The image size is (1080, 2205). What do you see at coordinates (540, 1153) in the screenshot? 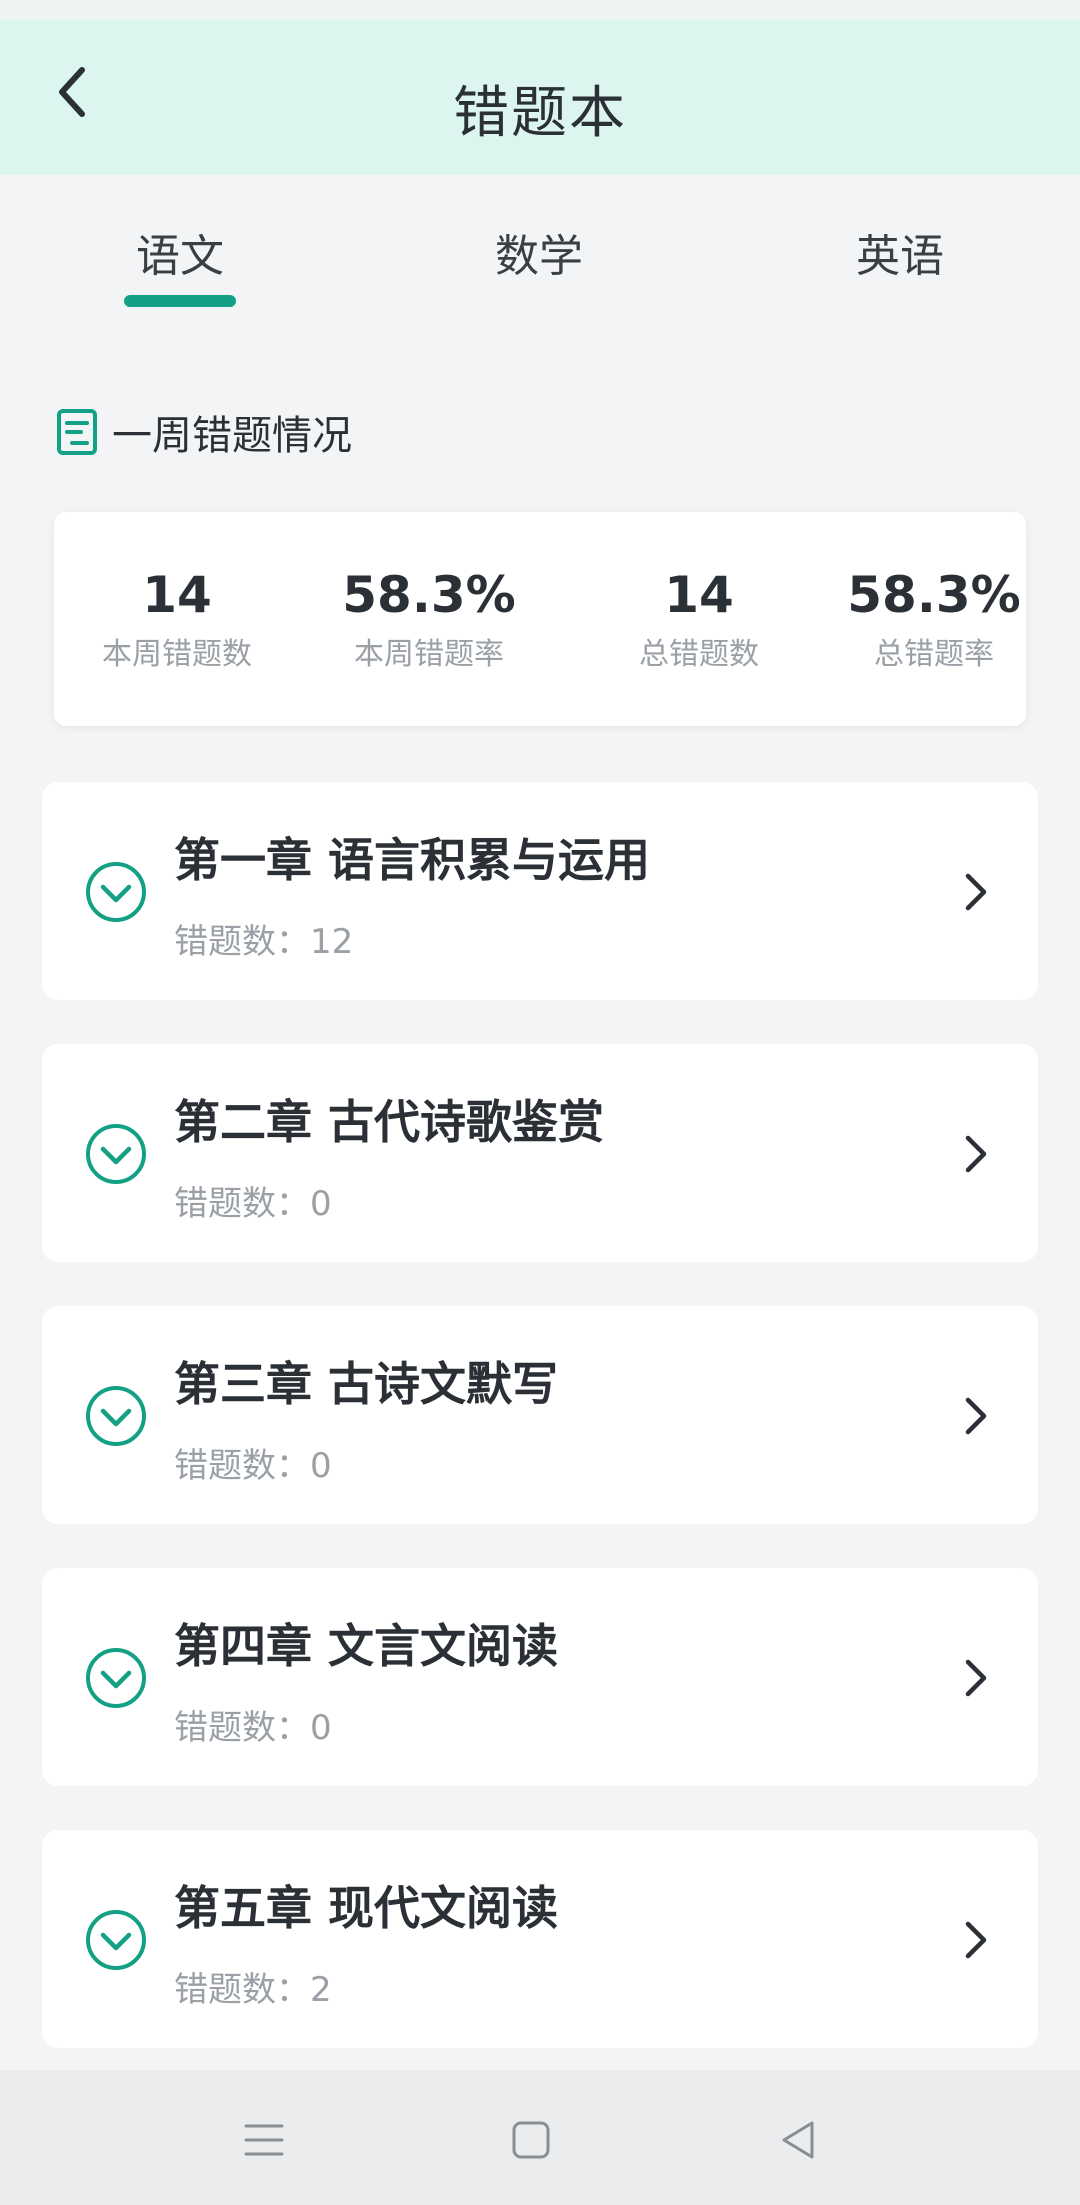
I see `chapter-card-2: 第二章 古代诗歌鉴赏 错题数：0` at bounding box center [540, 1153].